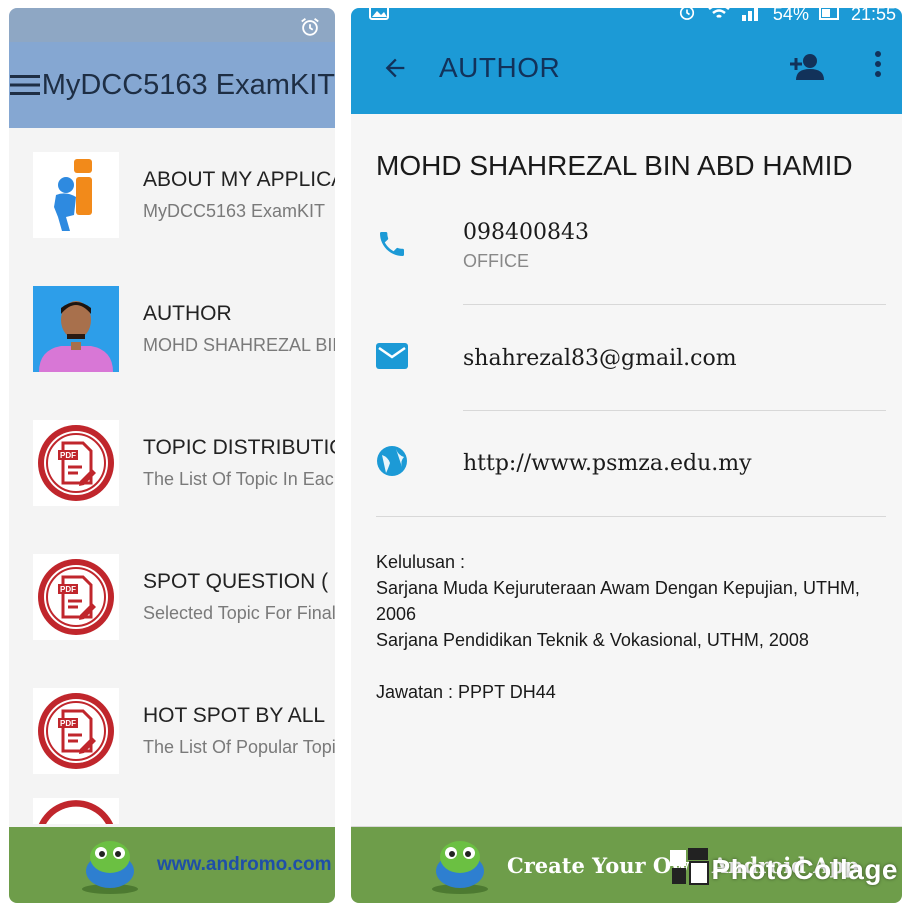  Describe the element at coordinates (172, 25) in the screenshot. I see `status-bar` at that location.